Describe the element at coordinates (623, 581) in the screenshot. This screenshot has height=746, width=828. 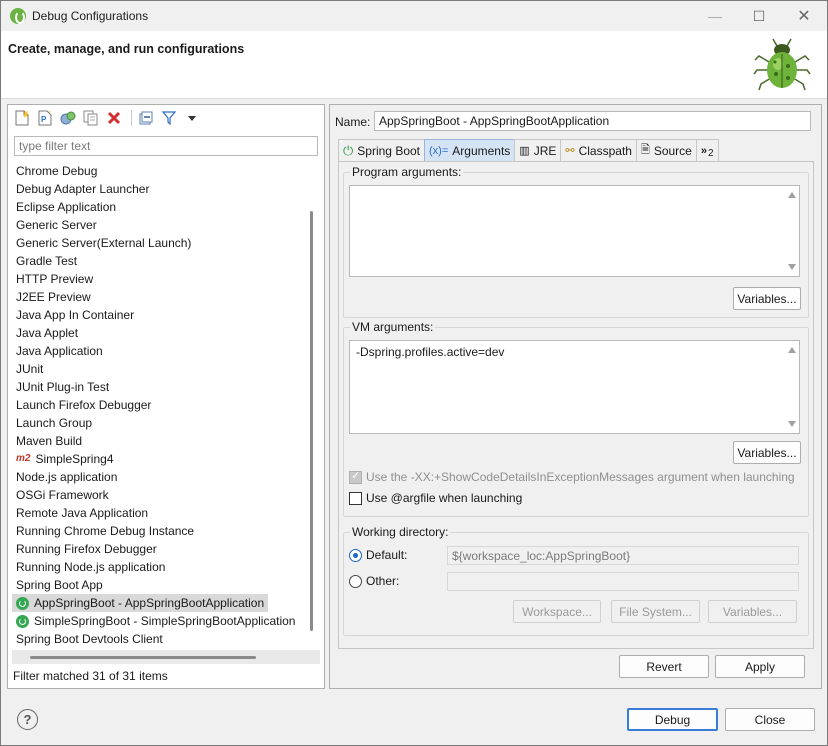
I see `other-directory-field` at that location.